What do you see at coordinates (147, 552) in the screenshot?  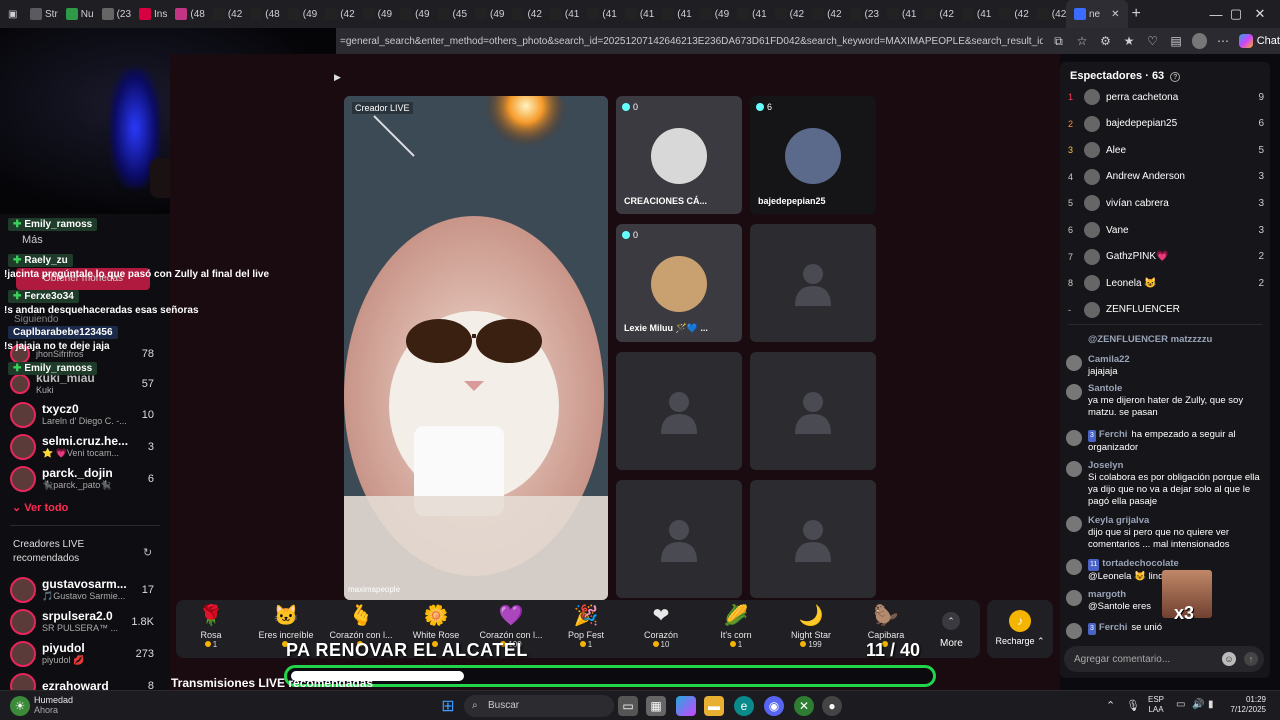 I see `refresh-icon: ↻` at bounding box center [147, 552].